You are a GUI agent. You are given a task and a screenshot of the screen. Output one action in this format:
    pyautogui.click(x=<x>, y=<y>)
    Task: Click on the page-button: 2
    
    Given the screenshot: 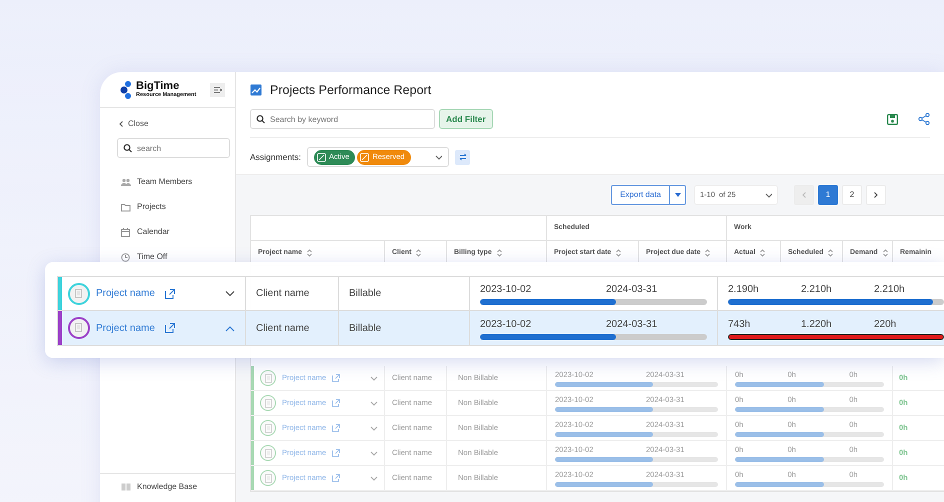 What is the action you would take?
    pyautogui.click(x=852, y=195)
    